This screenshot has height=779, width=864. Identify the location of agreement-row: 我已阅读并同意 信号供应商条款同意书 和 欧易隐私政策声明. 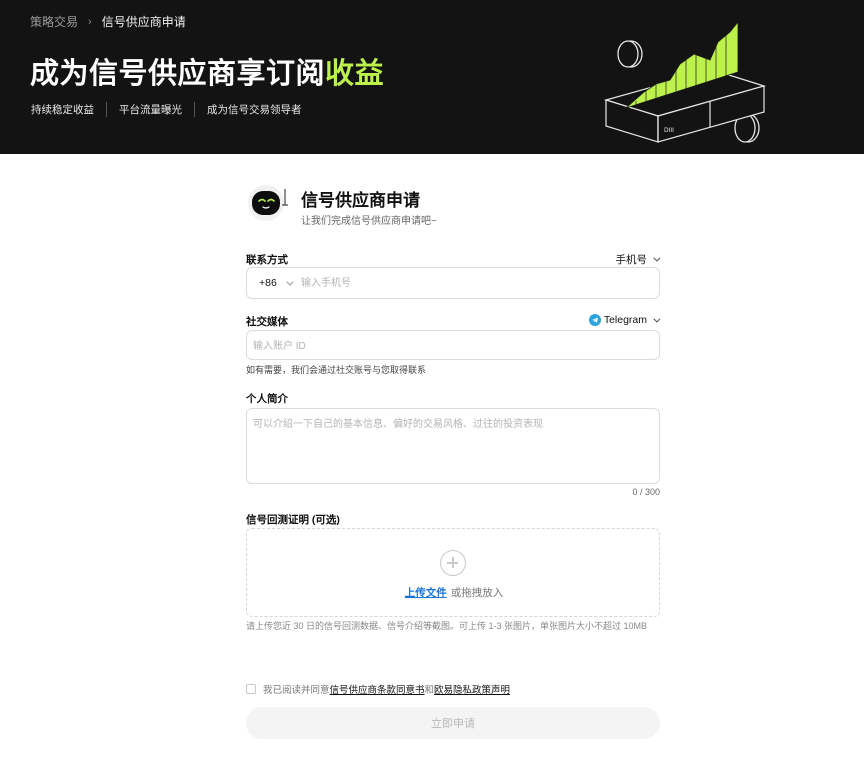
(378, 689).